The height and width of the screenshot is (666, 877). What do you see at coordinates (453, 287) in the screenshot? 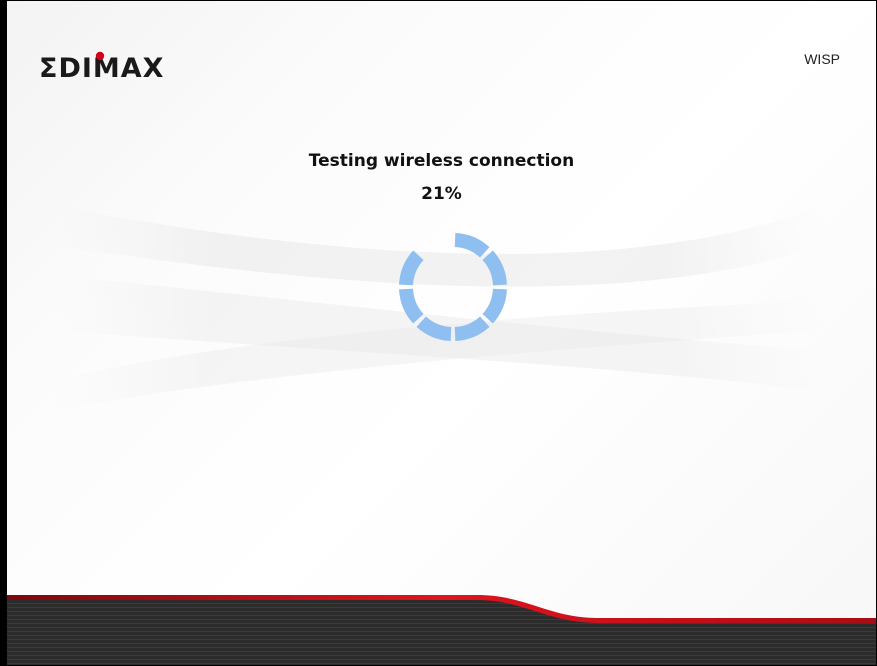
I see `loading-spinner-icon` at bounding box center [453, 287].